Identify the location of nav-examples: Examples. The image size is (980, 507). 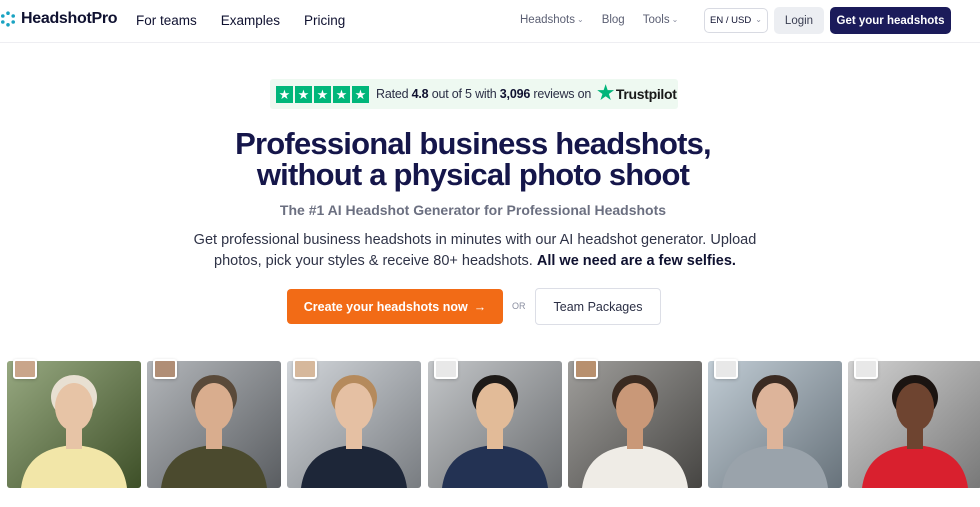
(250, 20).